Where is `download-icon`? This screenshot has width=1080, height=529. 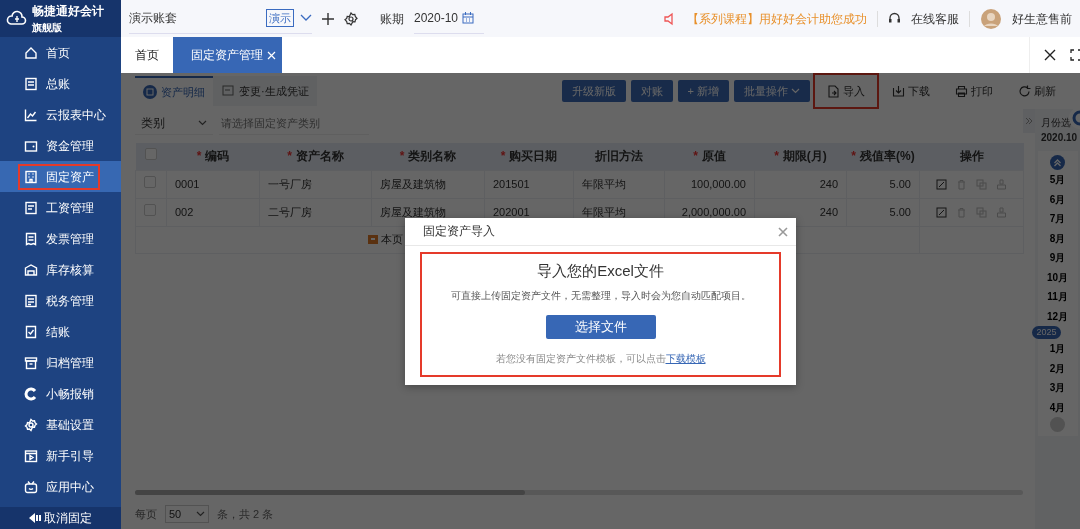 download-icon is located at coordinates (898, 91).